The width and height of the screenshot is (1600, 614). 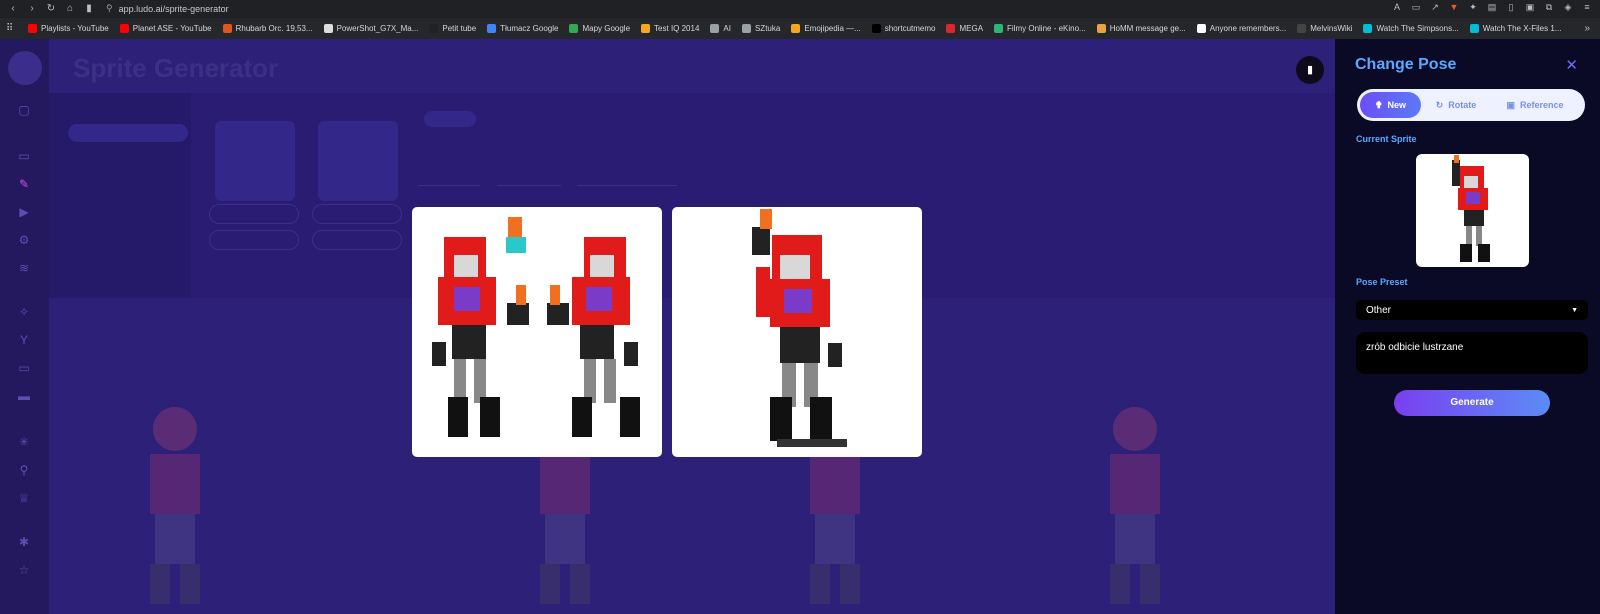 What do you see at coordinates (109, 8) in the screenshot?
I see `site-info-icon: ⚲` at bounding box center [109, 8].